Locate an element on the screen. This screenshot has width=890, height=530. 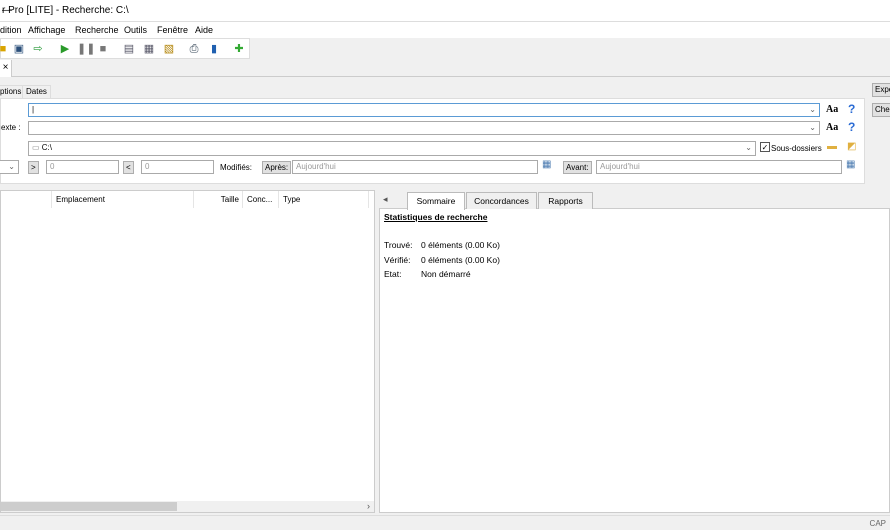
search-button: Cher is located at coordinates (881, 110).